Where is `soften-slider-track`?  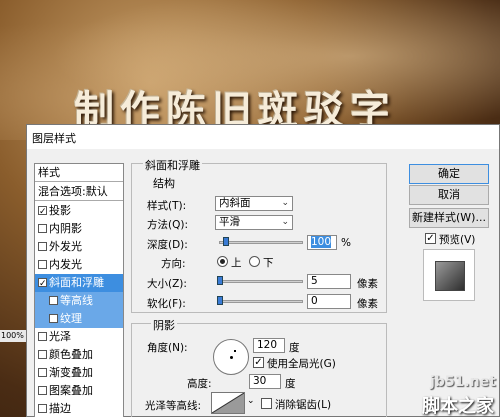
soften-slider-track is located at coordinates (261, 301).